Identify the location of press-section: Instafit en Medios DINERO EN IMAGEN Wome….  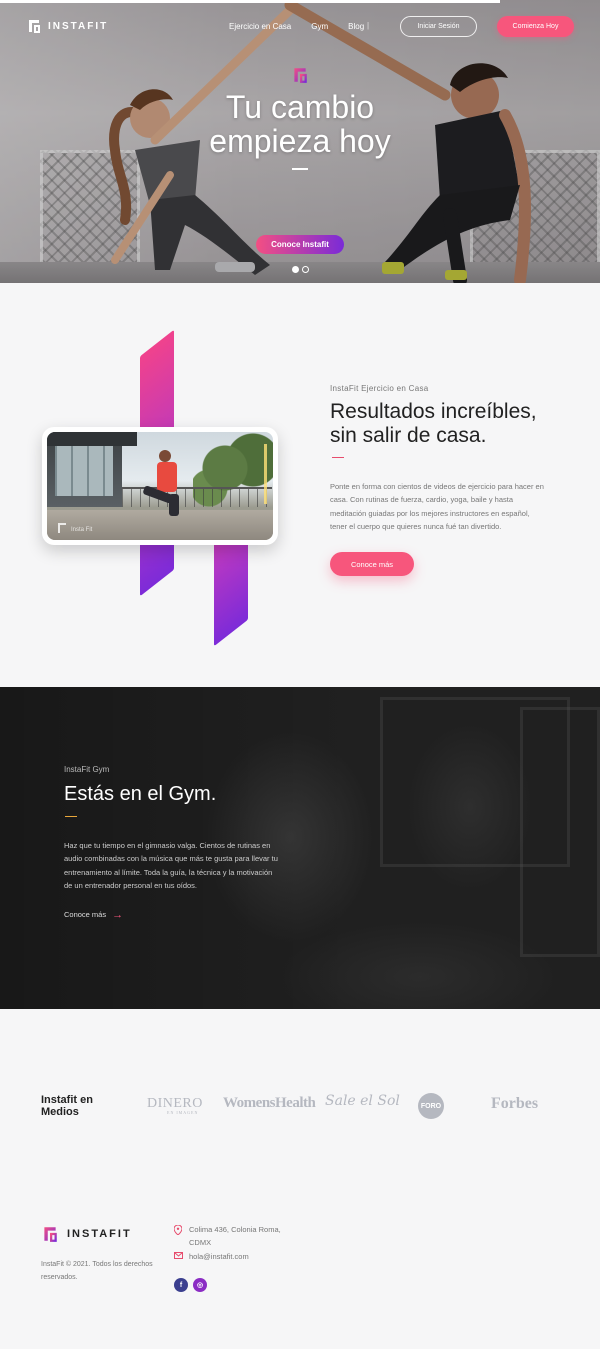
(300, 1104).